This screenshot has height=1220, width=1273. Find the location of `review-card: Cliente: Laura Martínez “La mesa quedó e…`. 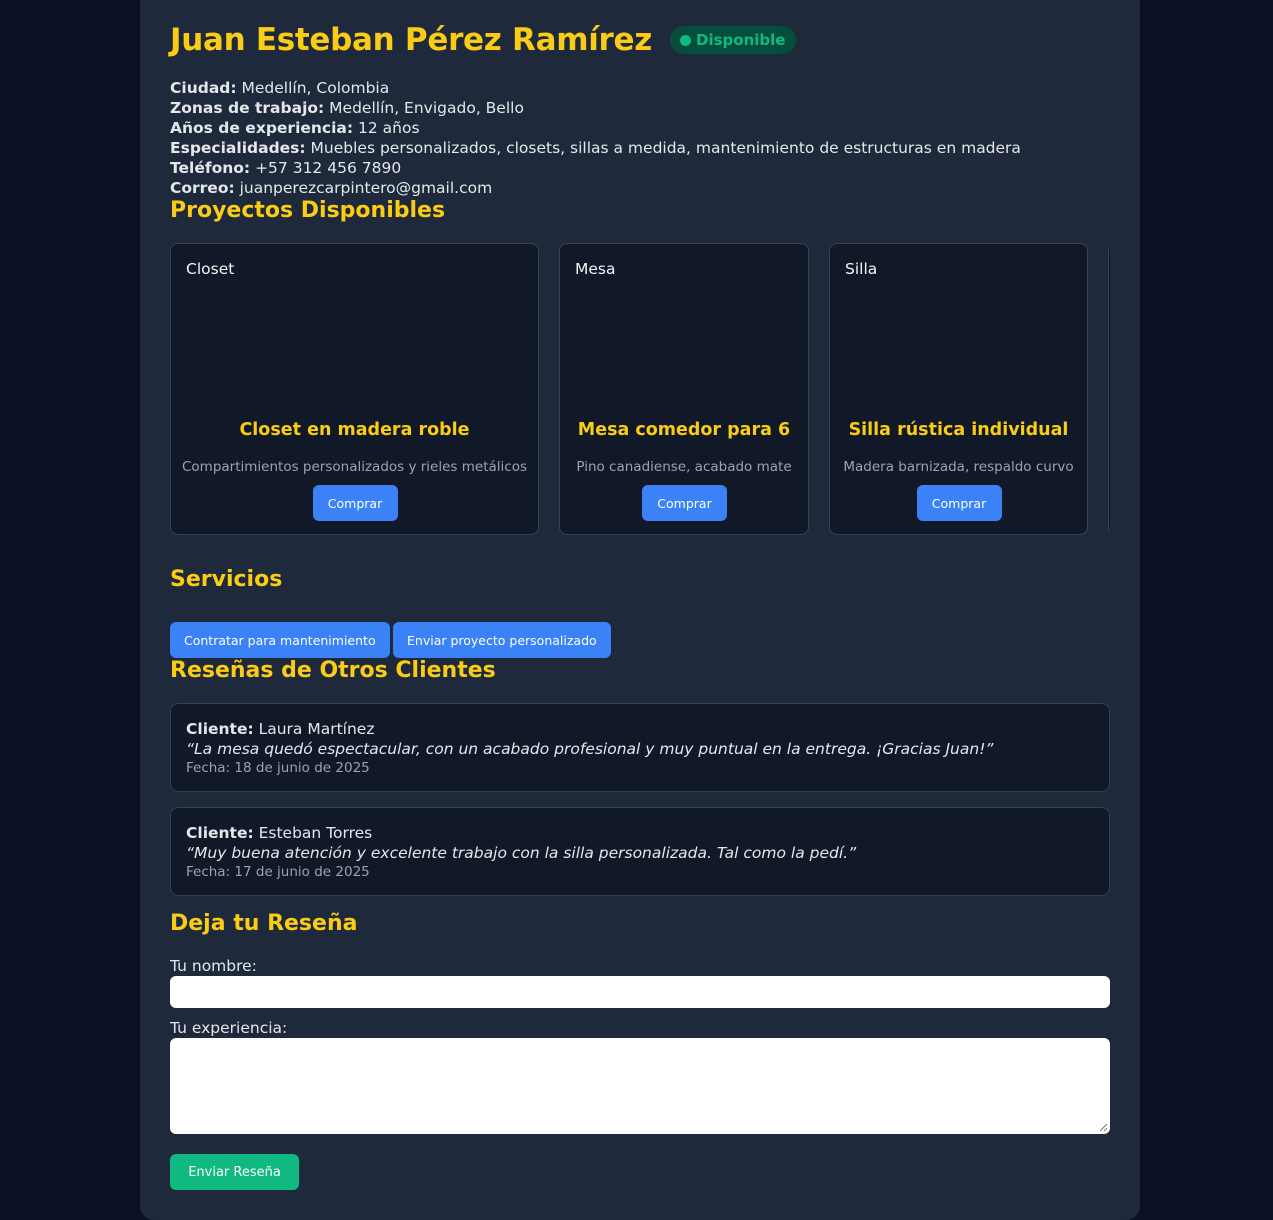

review-card: Cliente: Laura Martínez “La mesa quedó e… is located at coordinates (640, 747).